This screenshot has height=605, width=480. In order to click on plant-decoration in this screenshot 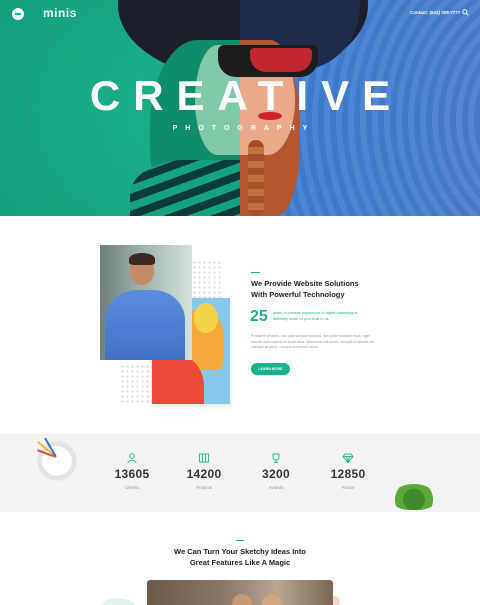, I will do `click(414, 497)`.